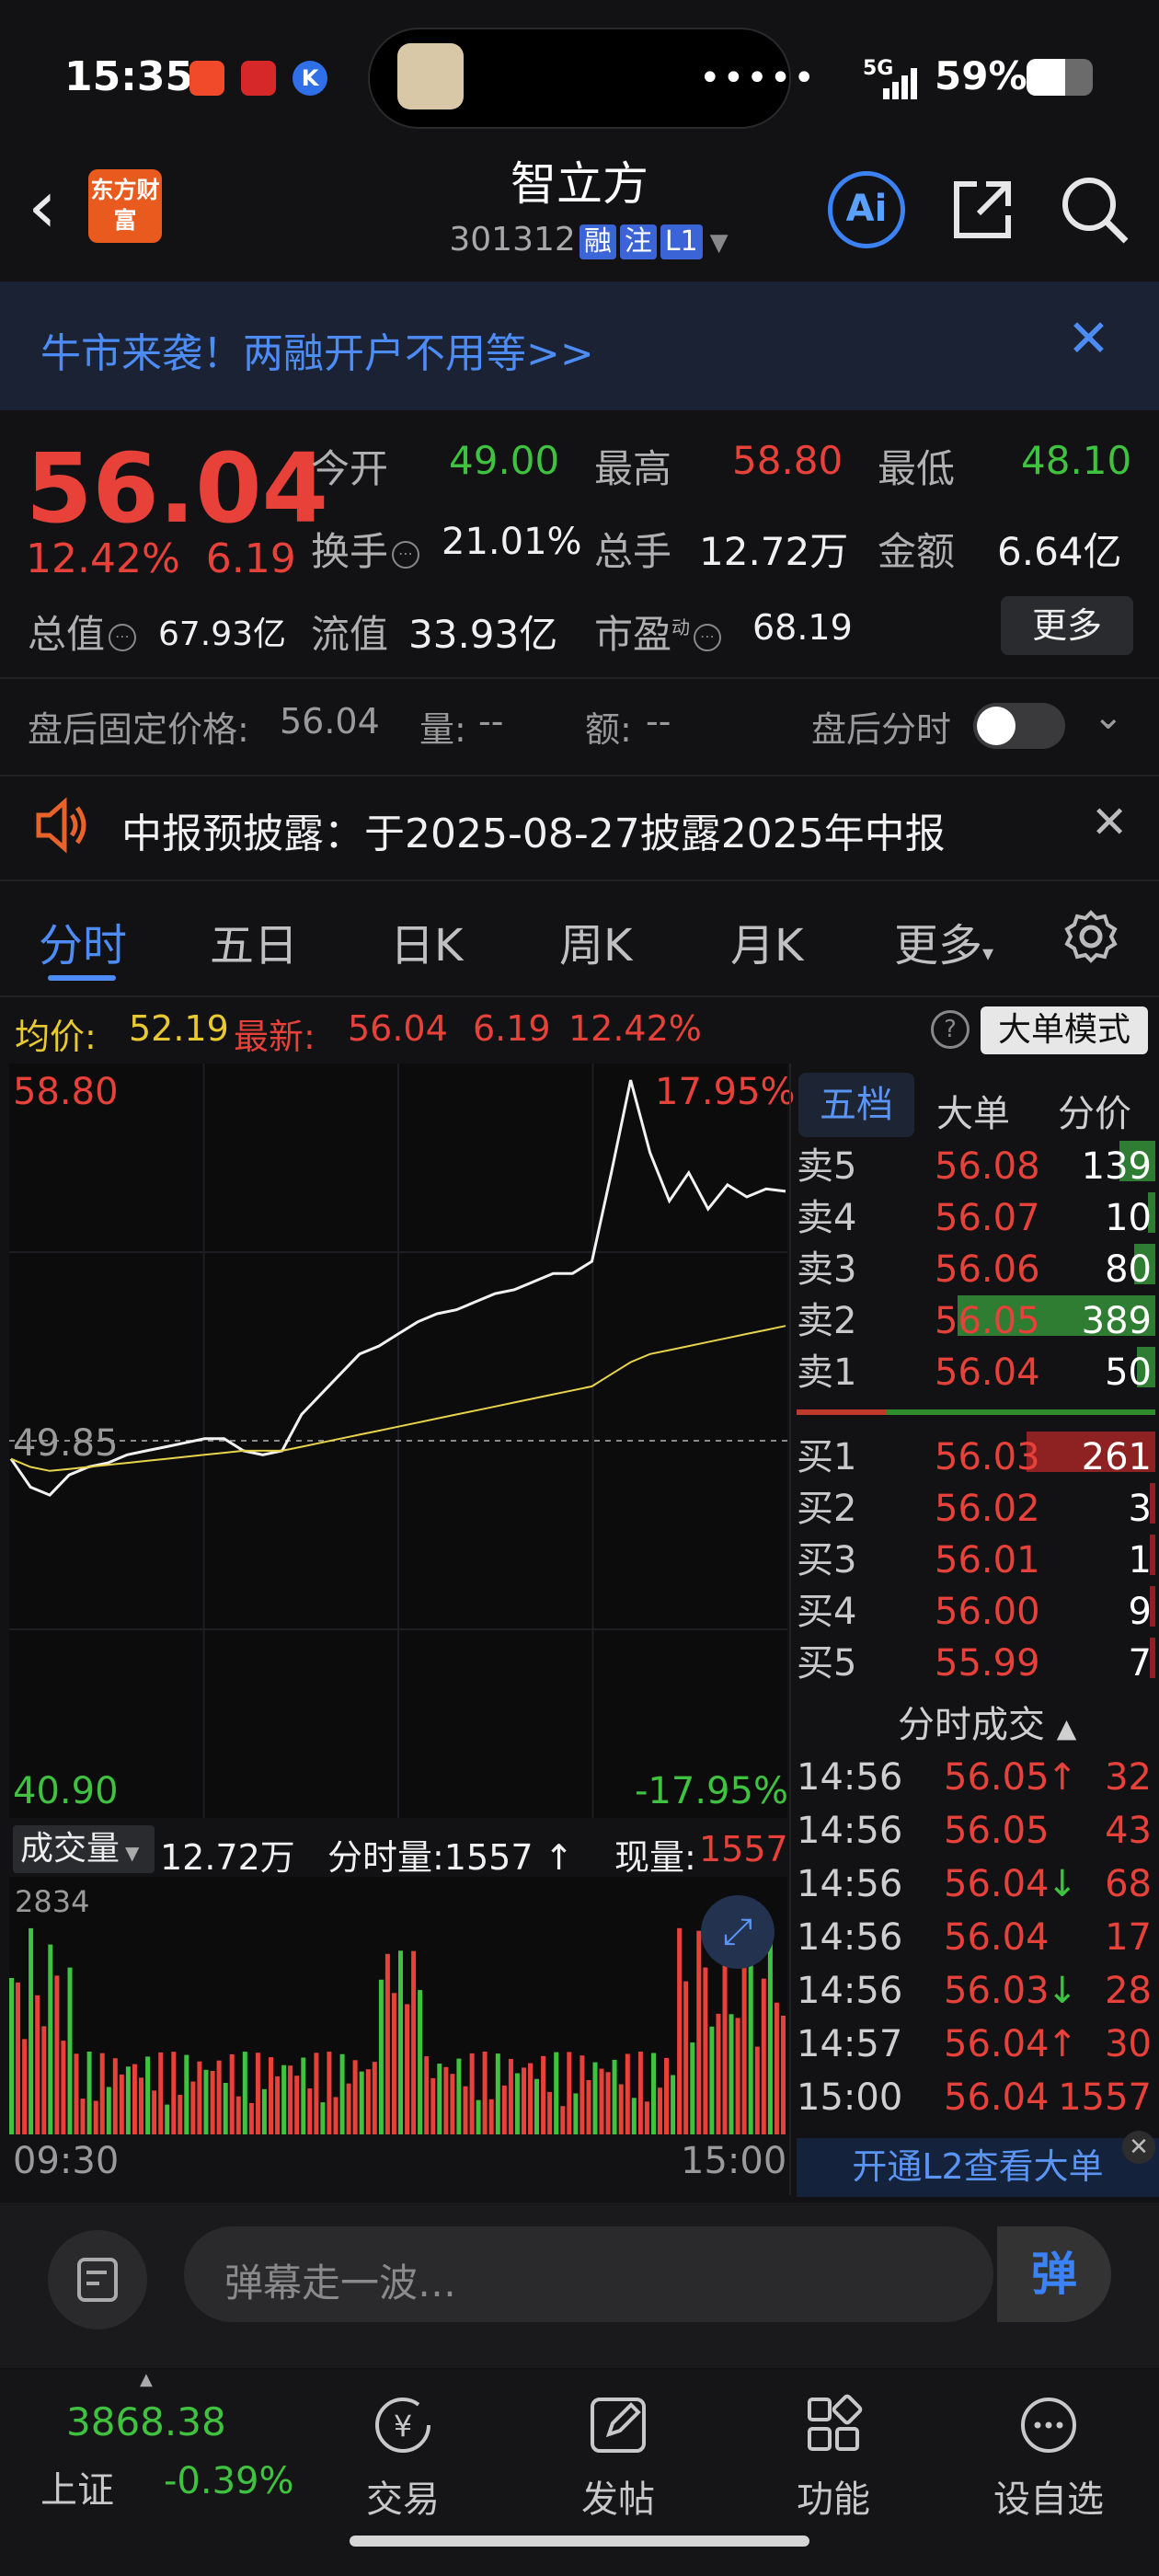  What do you see at coordinates (403, 2457) in the screenshot?
I see `nav-trade: ¥ 交易` at bounding box center [403, 2457].